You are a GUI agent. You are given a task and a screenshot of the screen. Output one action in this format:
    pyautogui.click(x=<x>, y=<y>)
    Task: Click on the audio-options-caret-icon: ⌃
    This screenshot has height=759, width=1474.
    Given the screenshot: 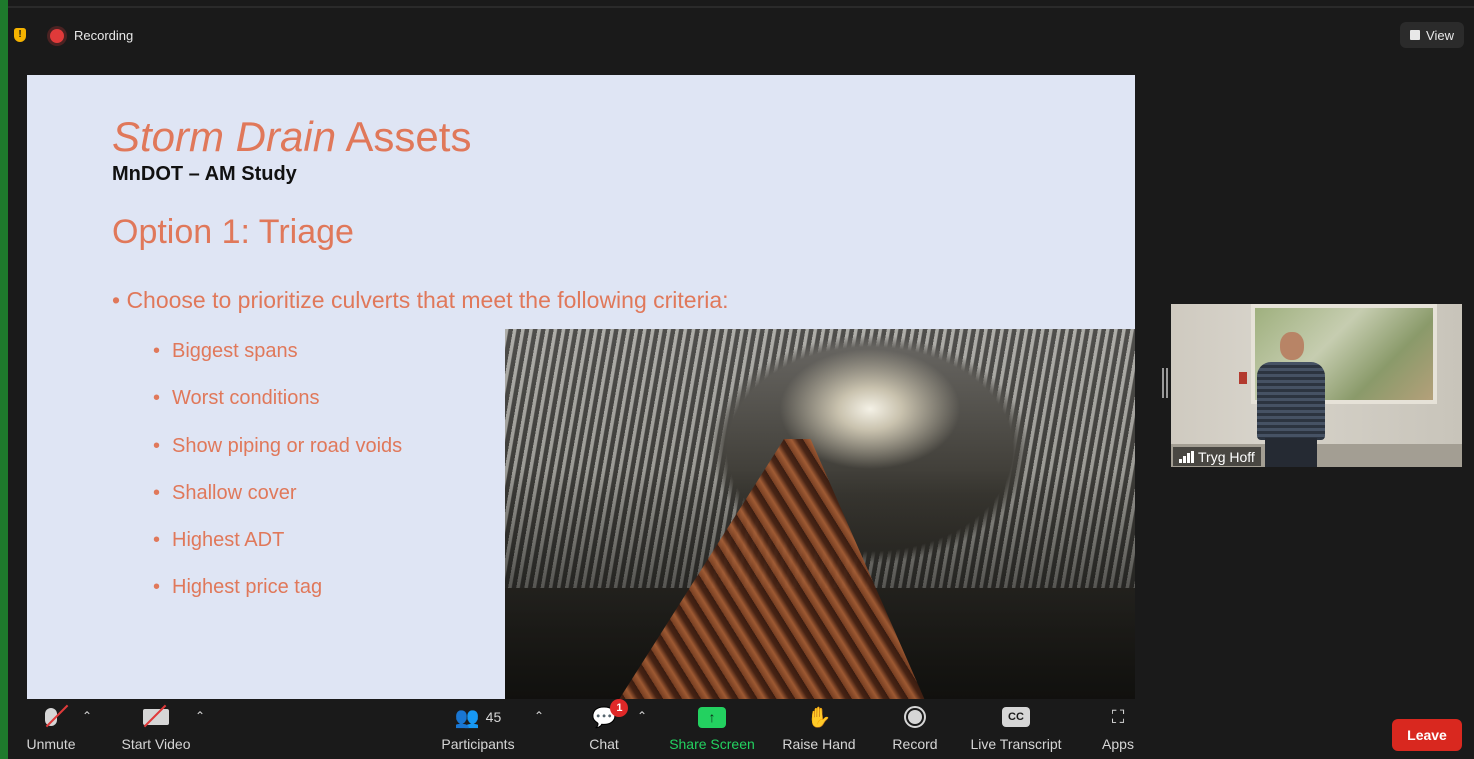 What is the action you would take?
    pyautogui.click(x=87, y=716)
    